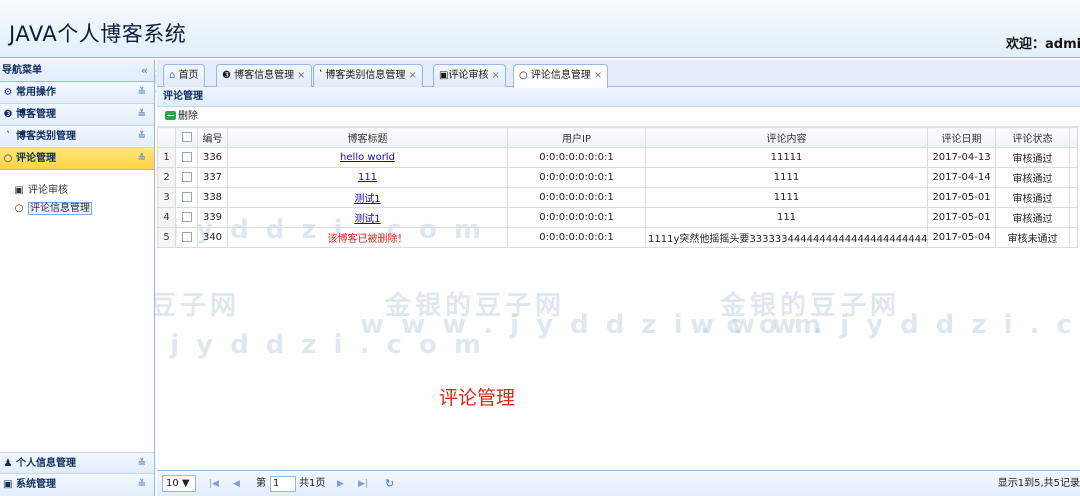 Image resolution: width=1080 pixels, height=496 pixels. What do you see at coordinates (82, 191) in the screenshot?
I see `sidebar-item-comment-review: ▣ 评论审核` at bounding box center [82, 191].